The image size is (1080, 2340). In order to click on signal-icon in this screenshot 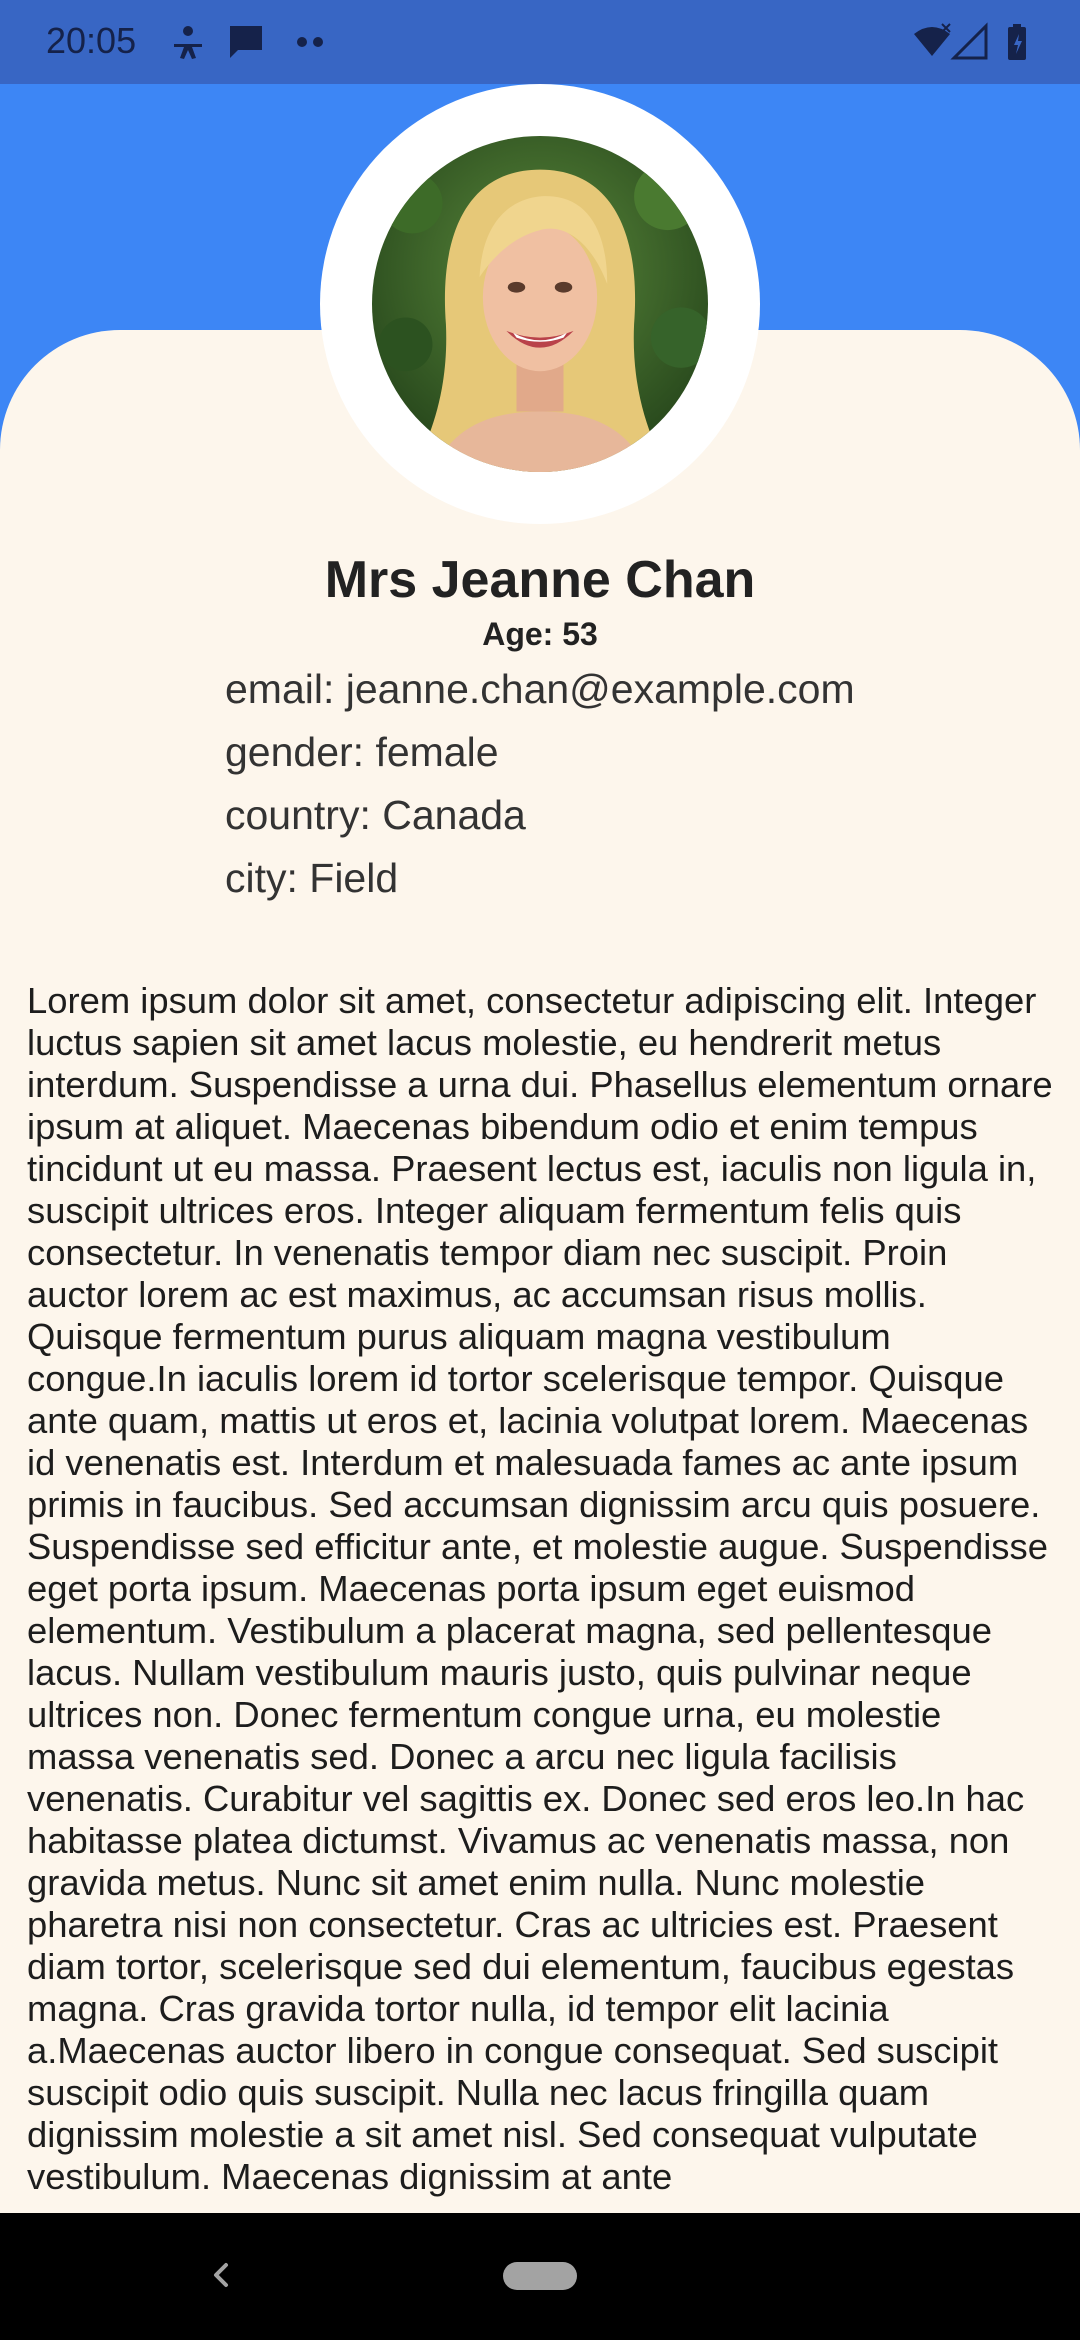, I will do `click(970, 42)`.